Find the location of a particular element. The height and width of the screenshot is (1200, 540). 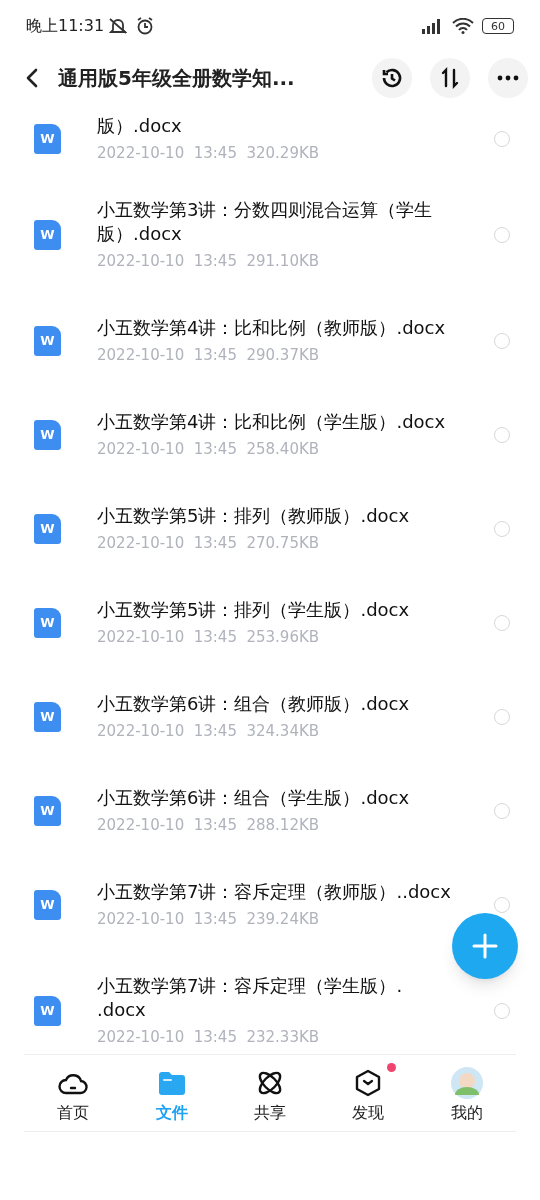

file-meta: 2022-10-10 13:45 288.12KB is located at coordinates (209, 825).